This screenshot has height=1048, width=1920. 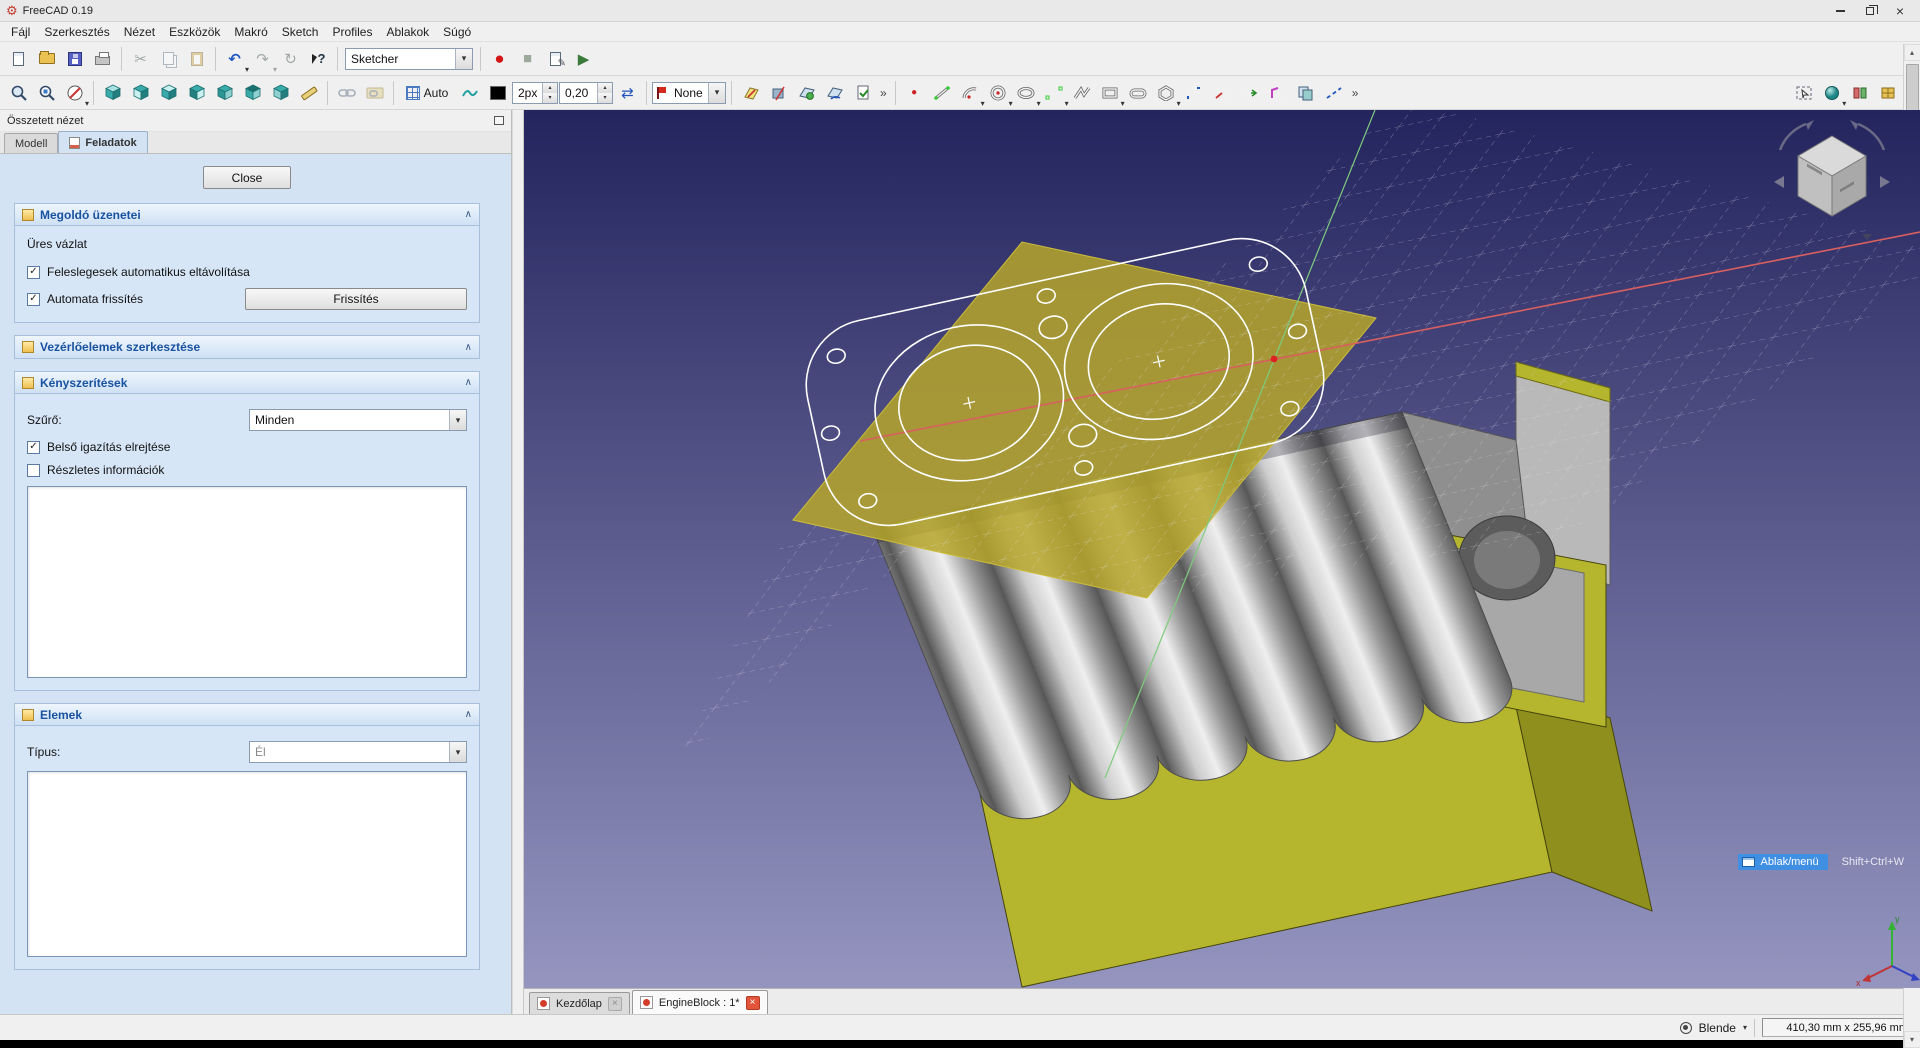 What do you see at coordinates (750, 92) in the screenshot?
I see `view-sketch-button` at bounding box center [750, 92].